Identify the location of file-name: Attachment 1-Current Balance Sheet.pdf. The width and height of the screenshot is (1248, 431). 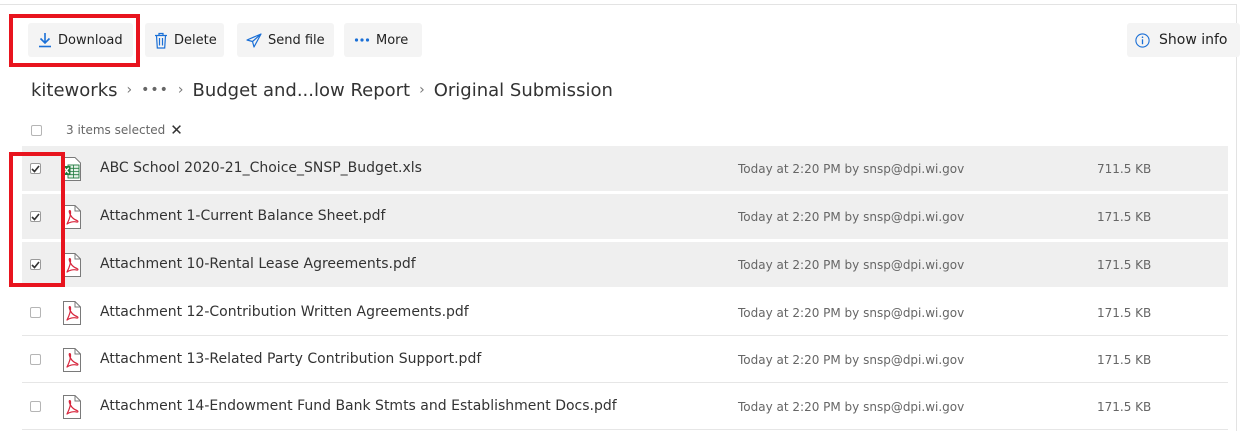
(242, 216).